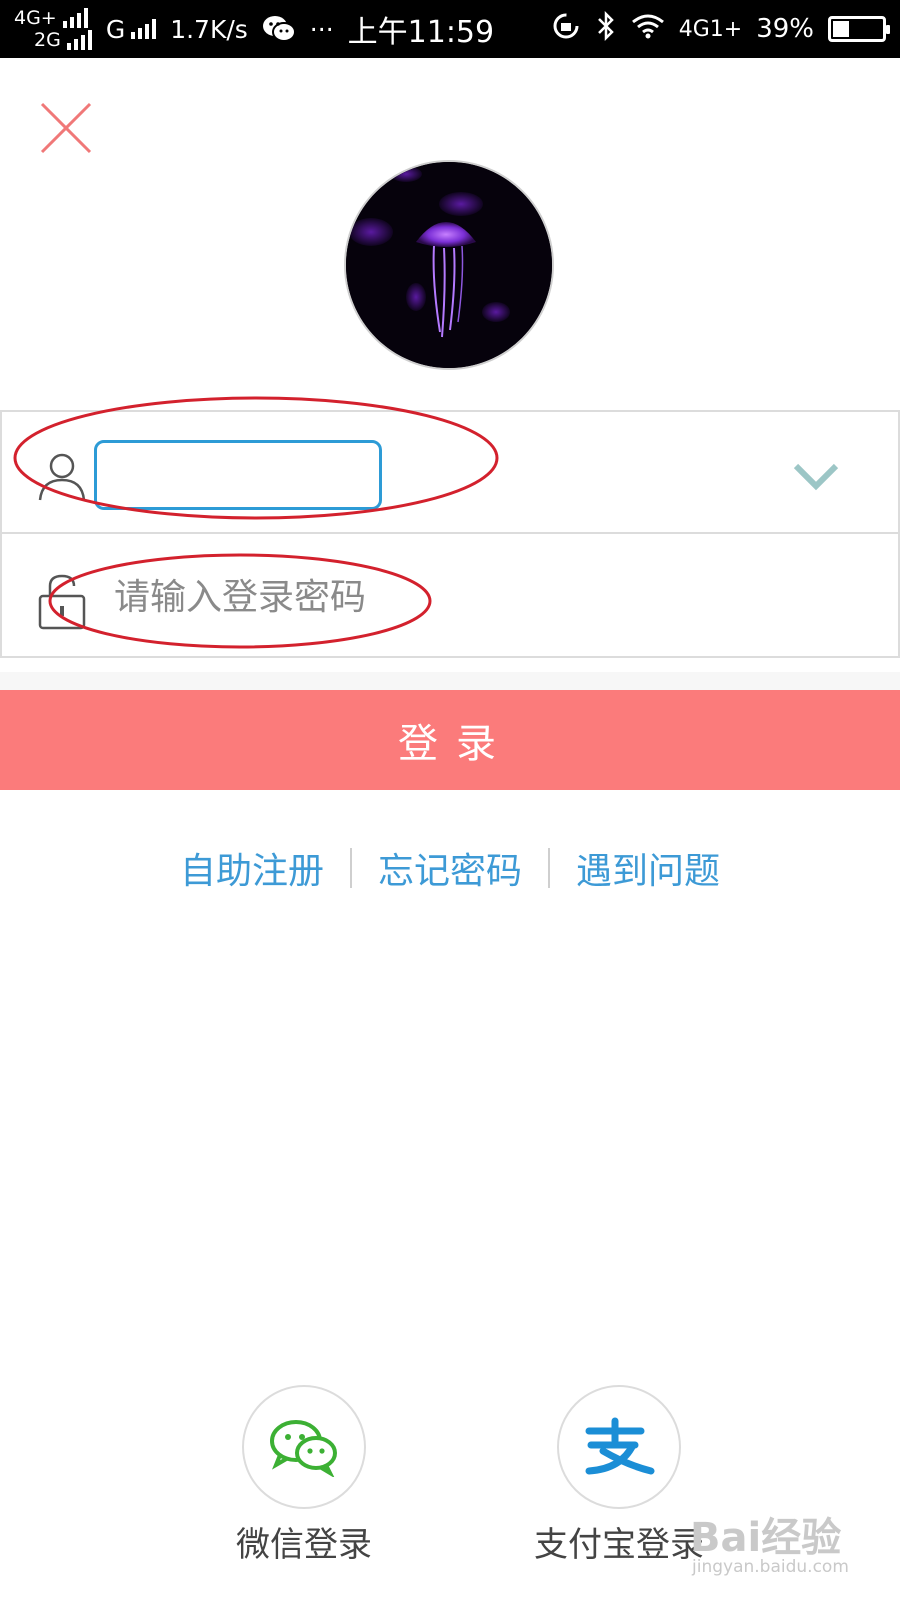 Image resolution: width=900 pixels, height=1600 pixels. What do you see at coordinates (648, 29) in the screenshot?
I see `wifi-icon` at bounding box center [648, 29].